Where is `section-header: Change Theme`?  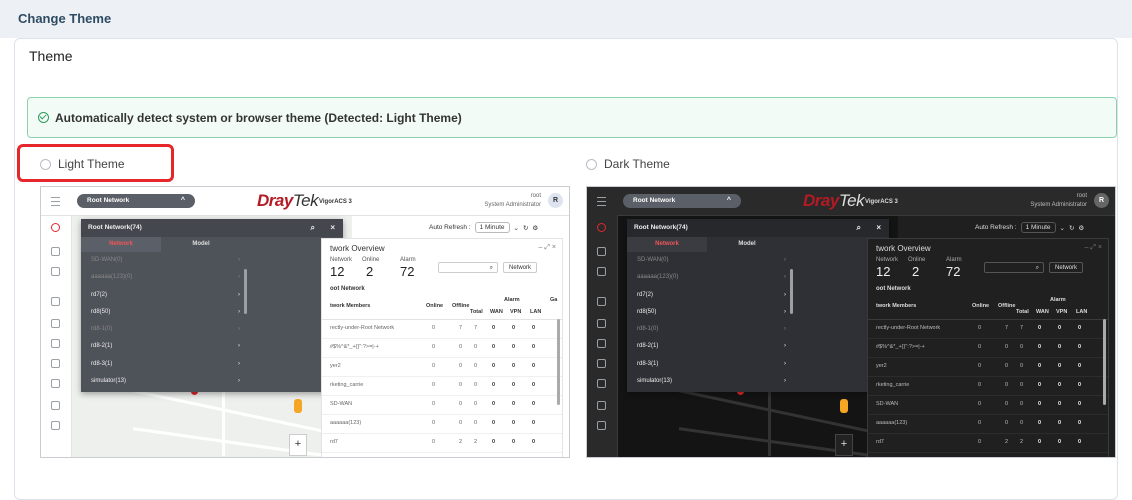 section-header: Change Theme is located at coordinates (566, 19).